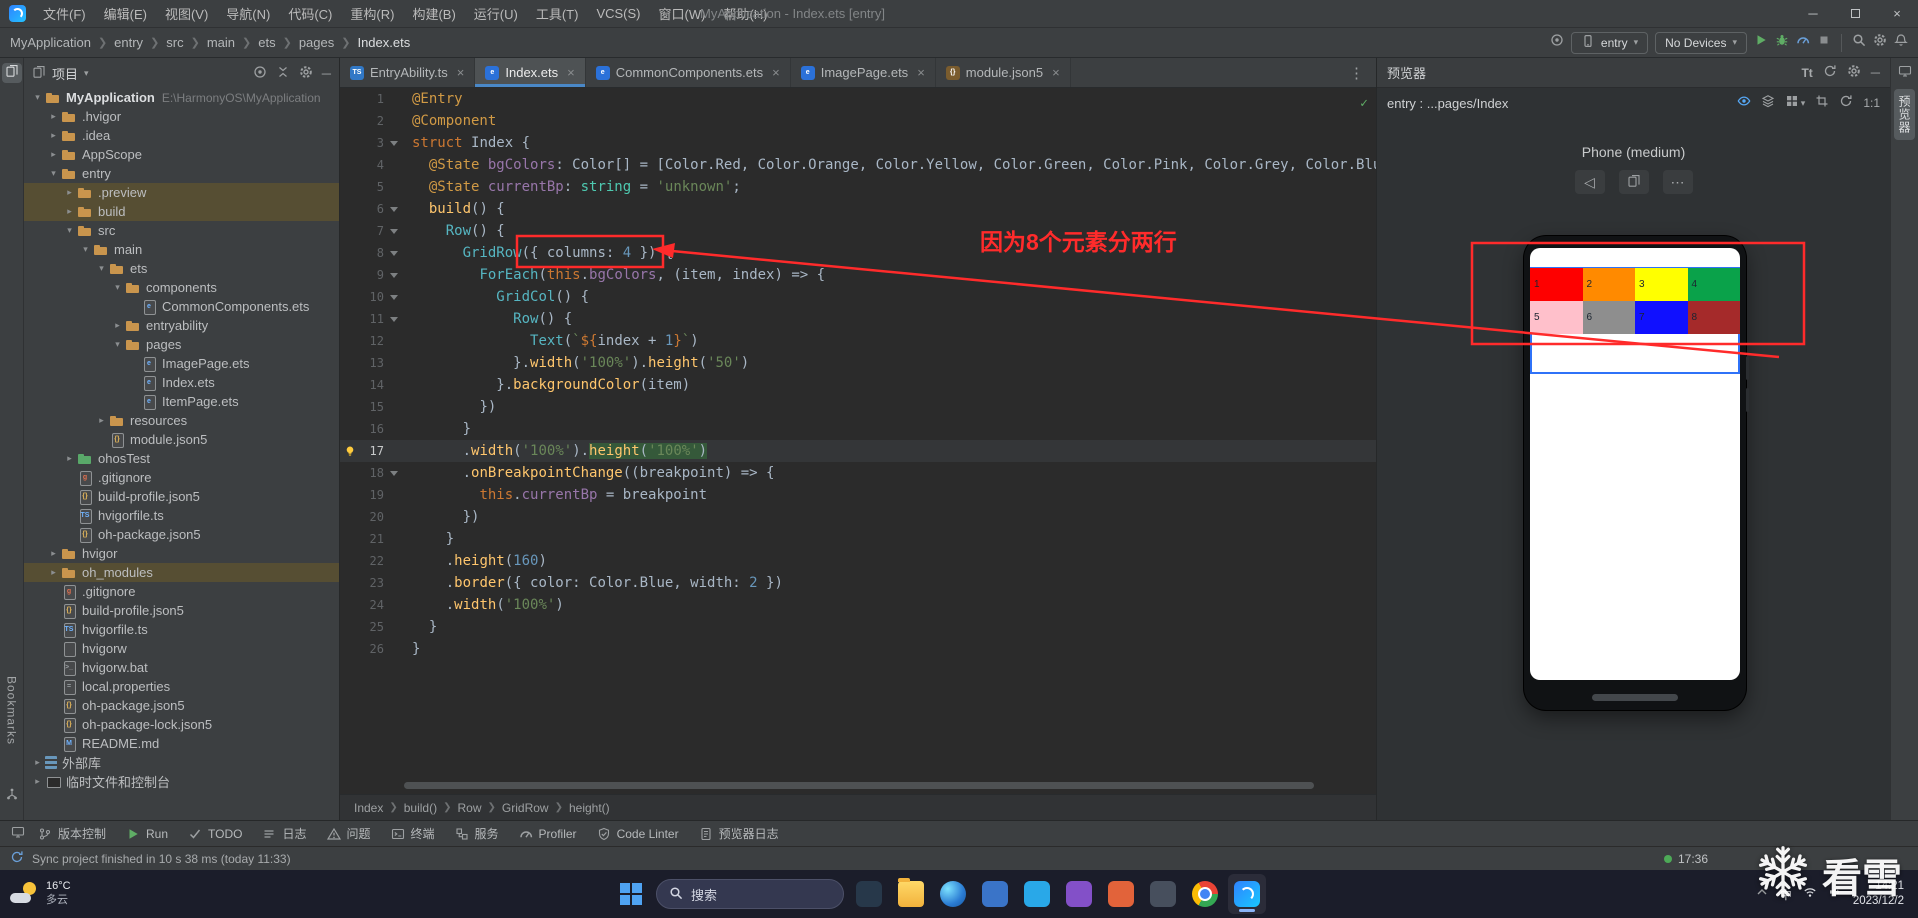  Describe the element at coordinates (181, 667) in the screenshot. I see `tree-item: >_ hvigorw.bat` at that location.